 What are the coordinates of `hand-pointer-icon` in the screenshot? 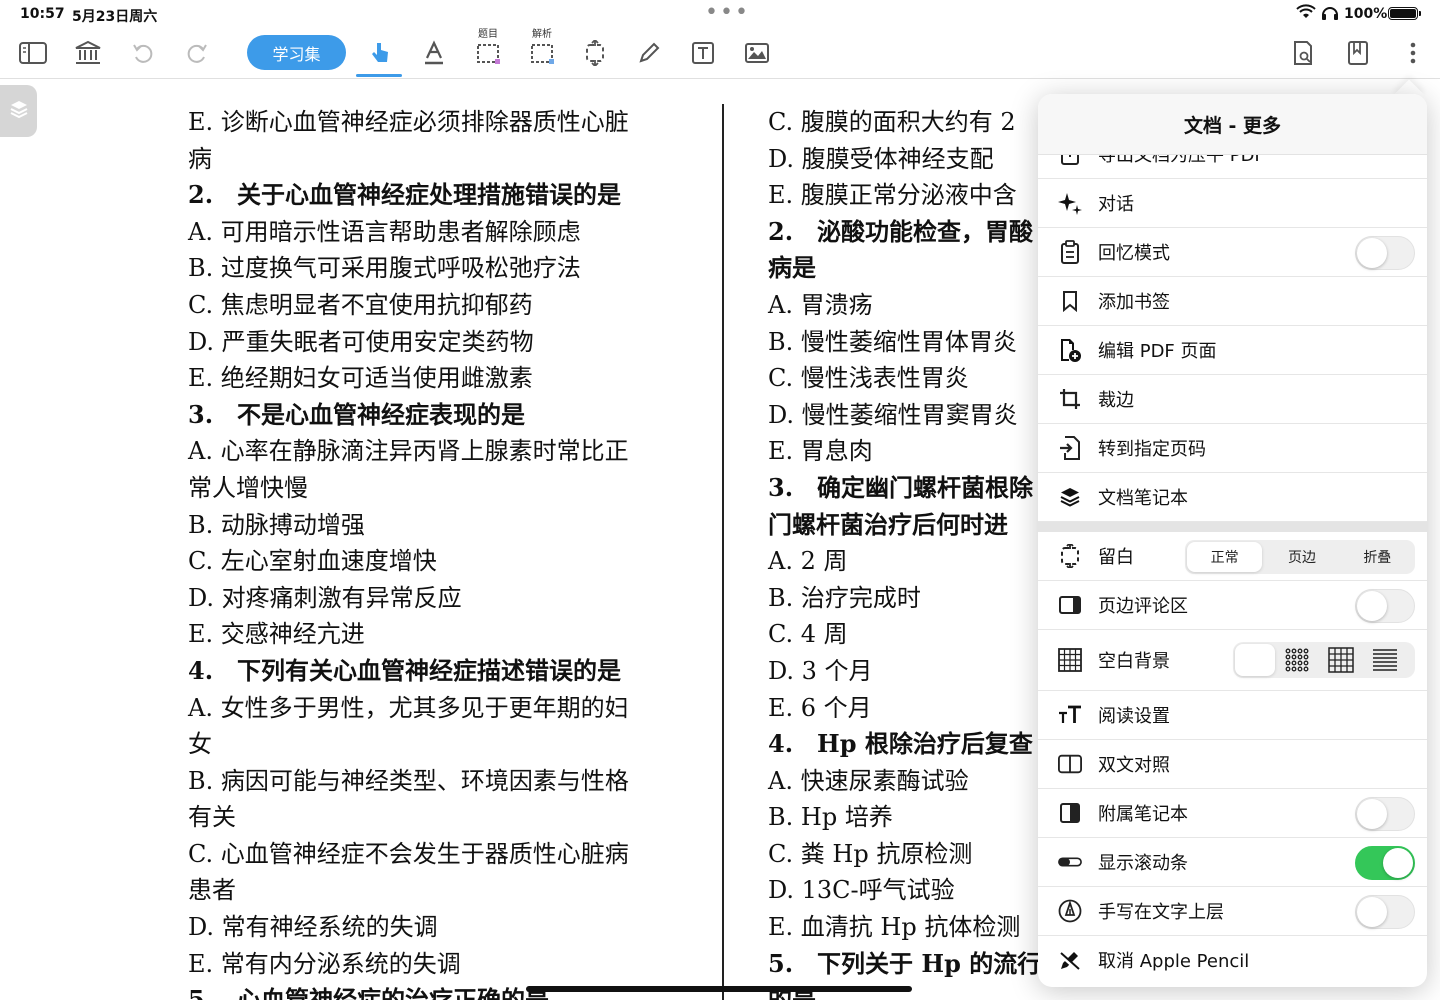 It's located at (380, 53).